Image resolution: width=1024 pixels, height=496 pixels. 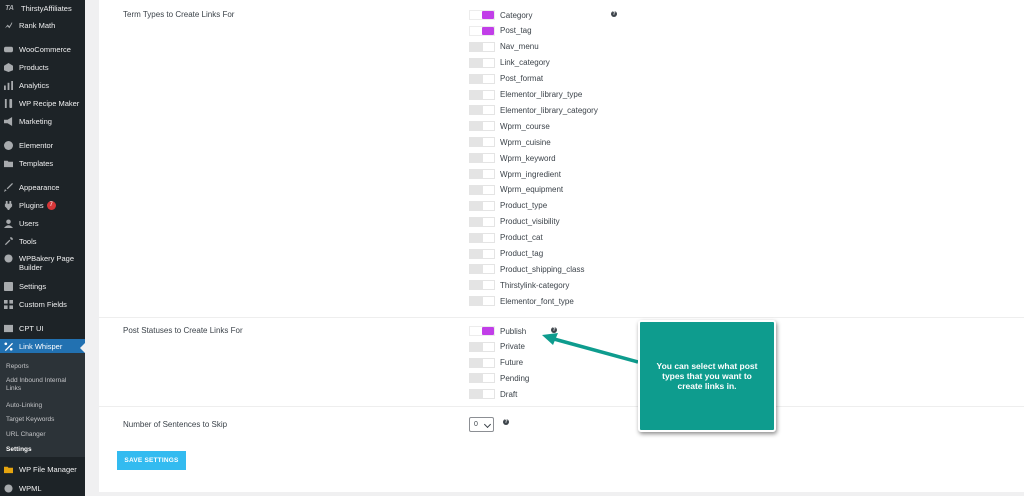 I want to click on sidebar-item-templates: Templates, so click(x=42, y=163).